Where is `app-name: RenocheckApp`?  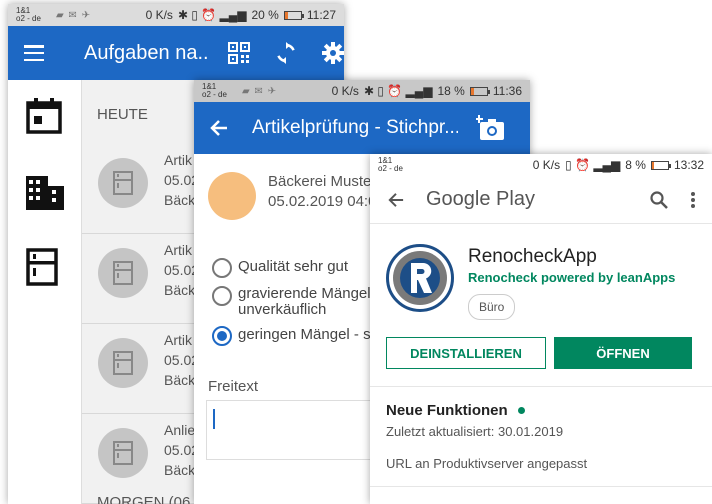 app-name: RenocheckApp is located at coordinates (532, 256).